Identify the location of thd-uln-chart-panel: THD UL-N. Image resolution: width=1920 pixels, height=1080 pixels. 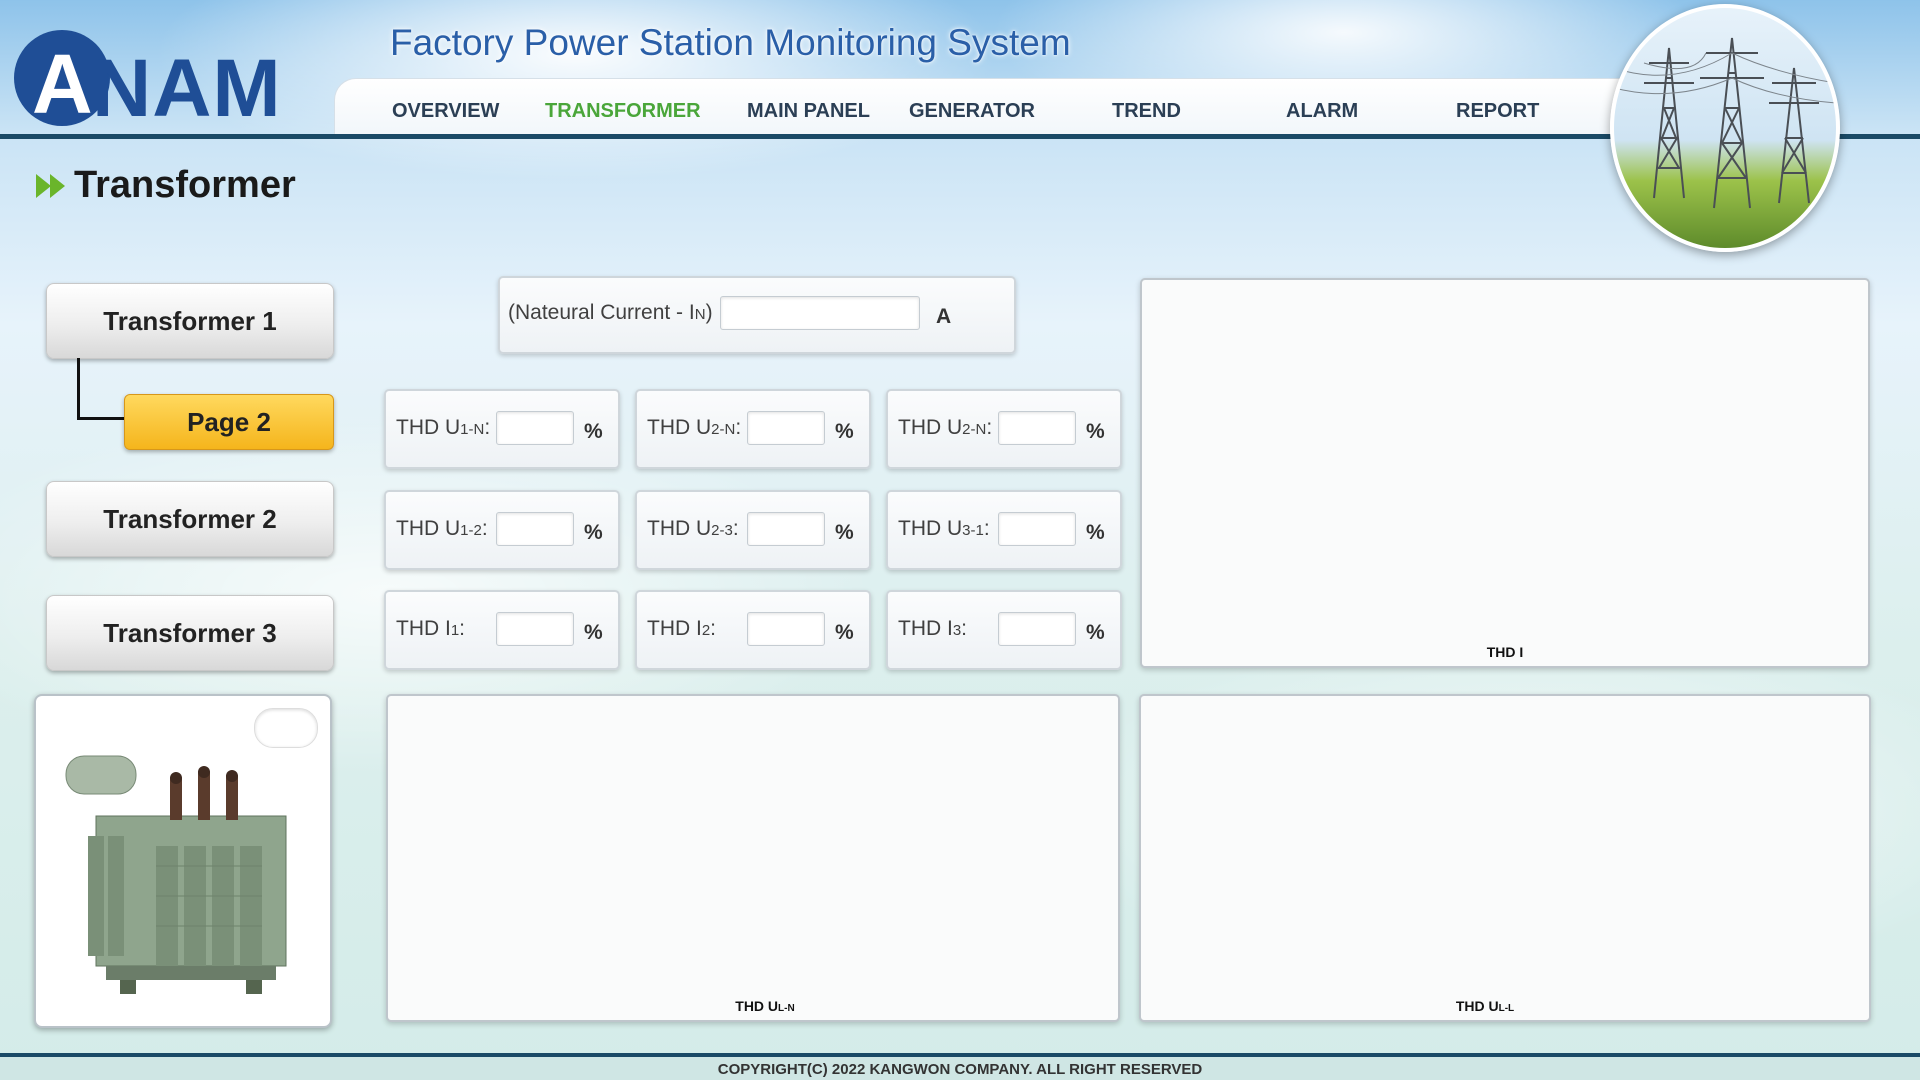
(753, 858).